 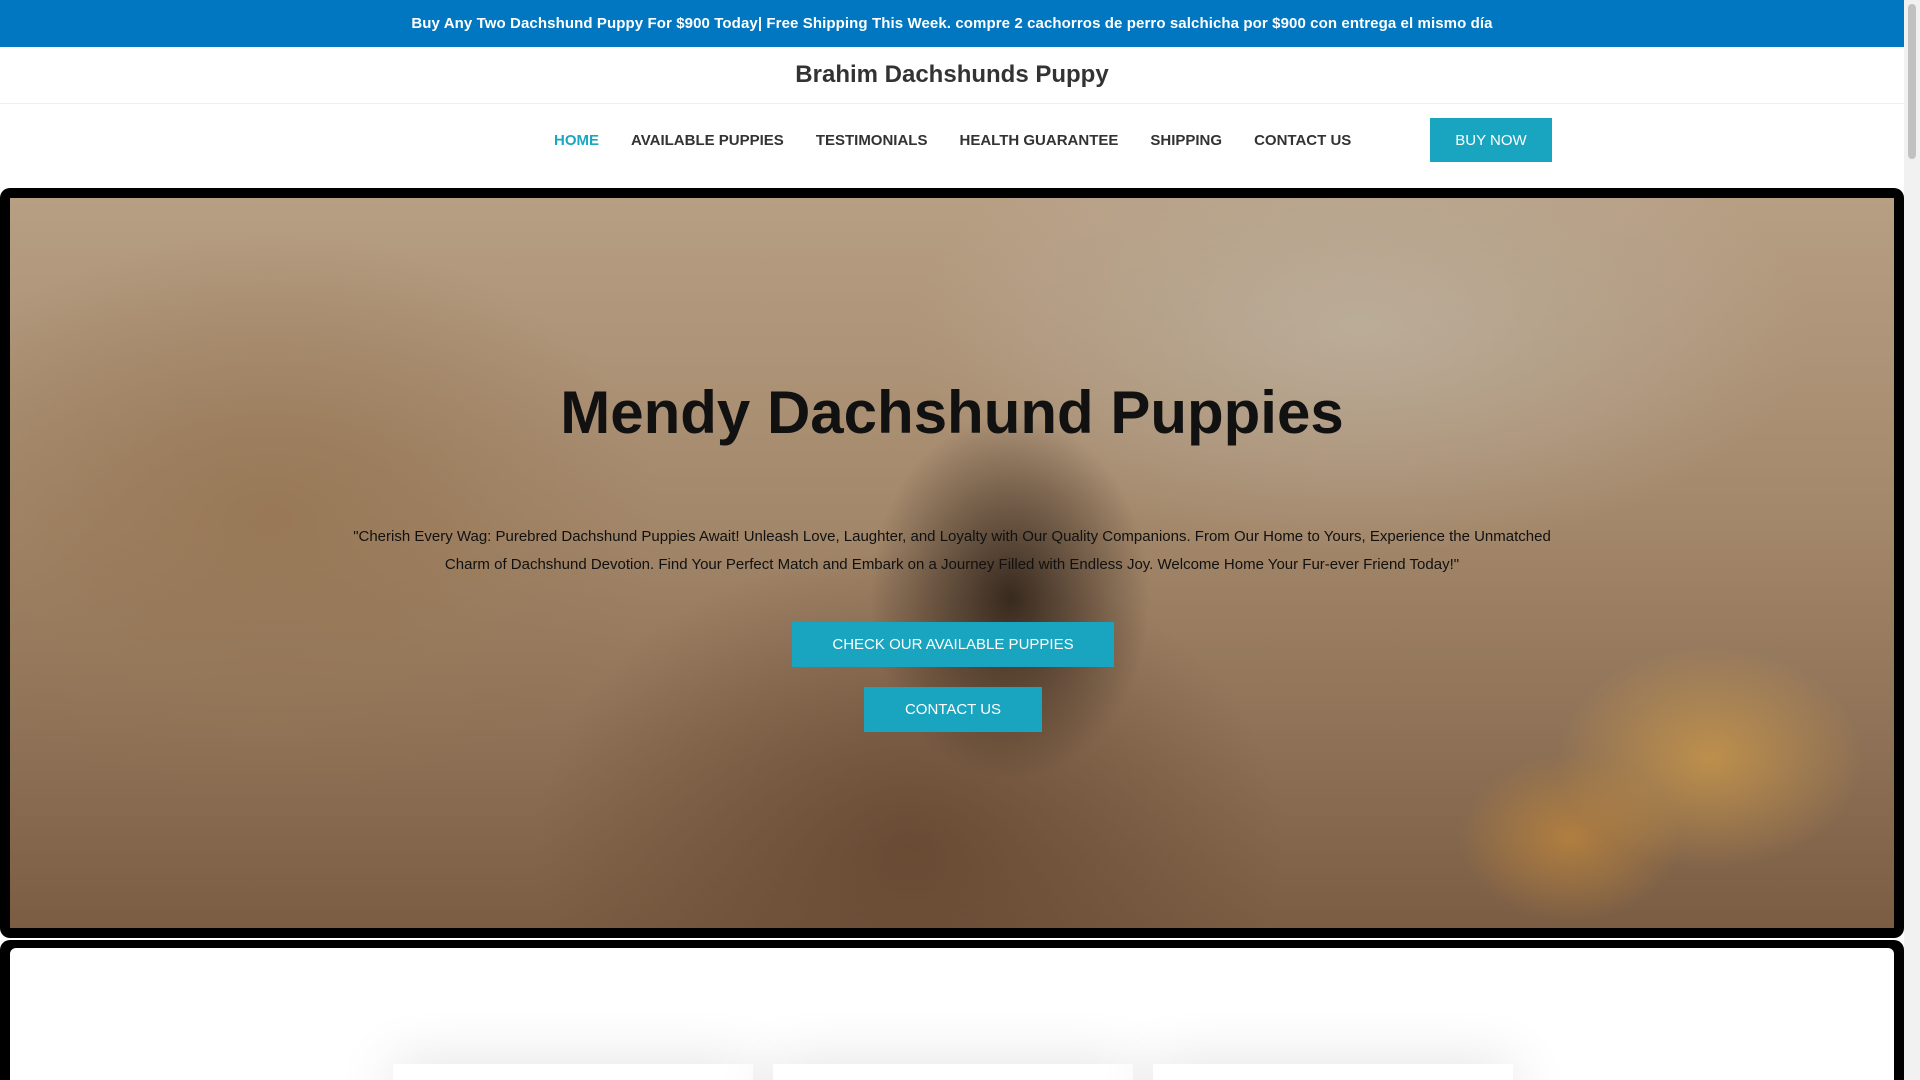 I want to click on nav-item-available-puppies: AVAILABLE PUPPIES, so click(x=707, y=140).